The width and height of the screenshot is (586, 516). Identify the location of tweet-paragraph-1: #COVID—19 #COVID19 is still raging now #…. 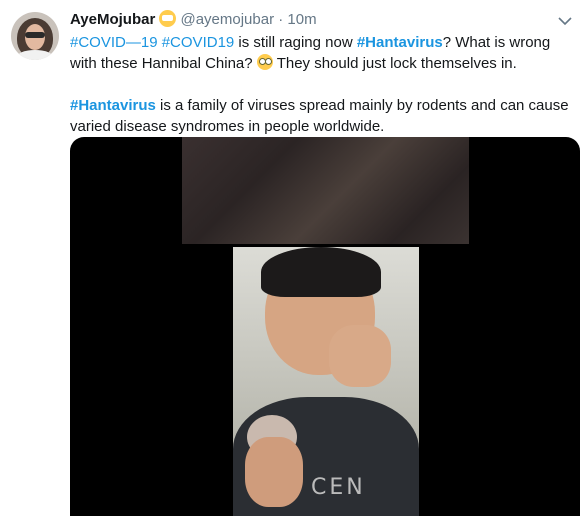
(322, 53).